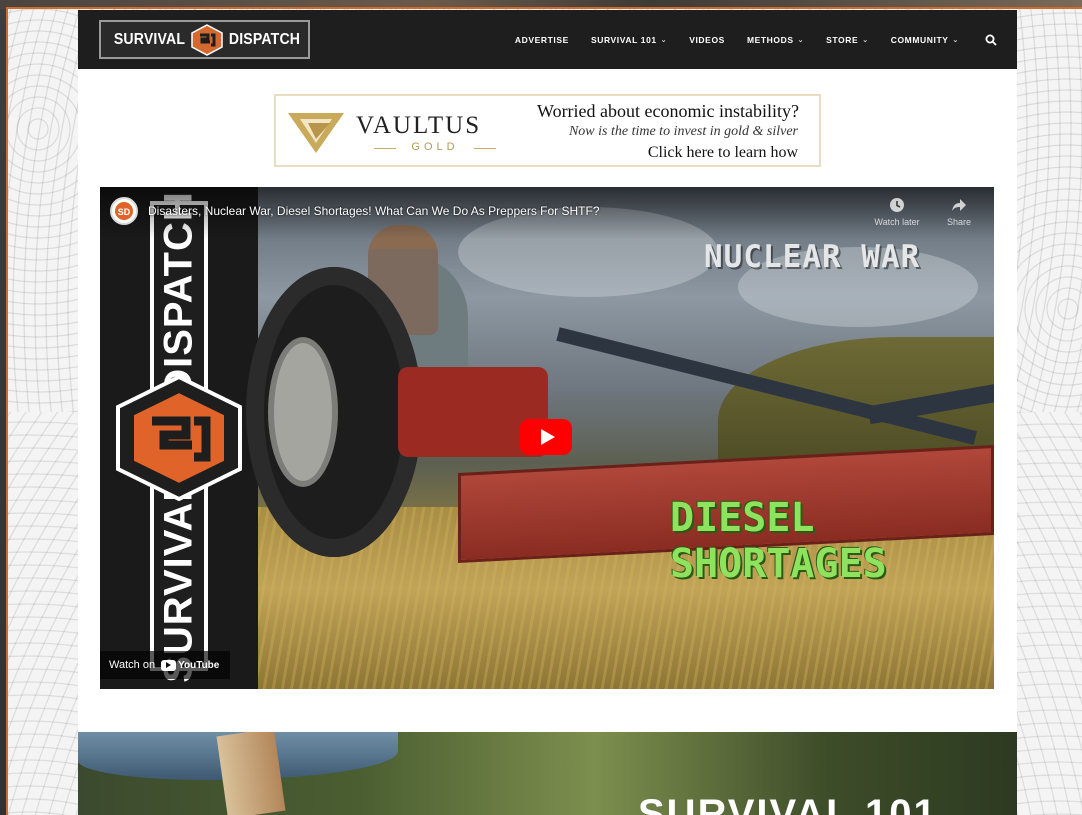  Describe the element at coordinates (149, 39) in the screenshot. I see `logo-text-left: SURVIVAL` at that location.